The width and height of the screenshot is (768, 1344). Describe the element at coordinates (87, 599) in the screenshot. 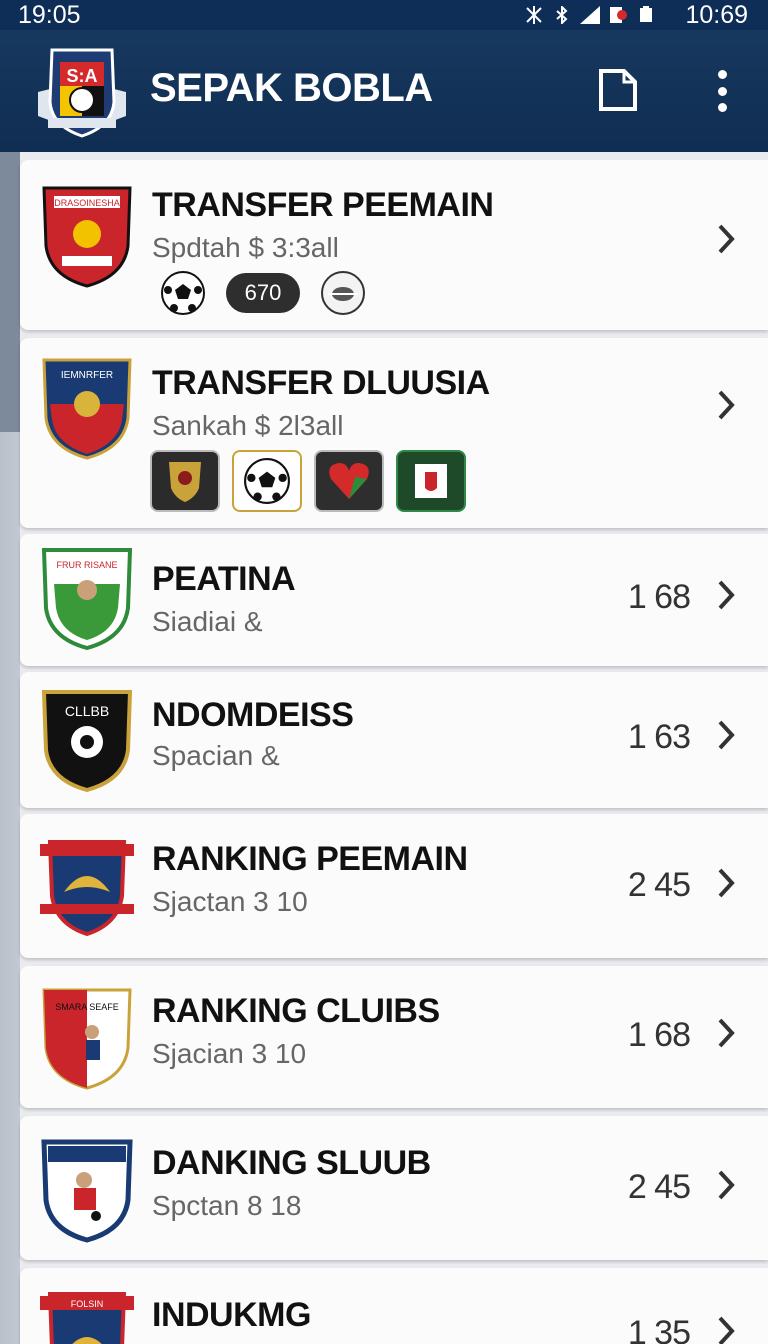

I see `club-crest-icon: FRUR RISANE` at that location.